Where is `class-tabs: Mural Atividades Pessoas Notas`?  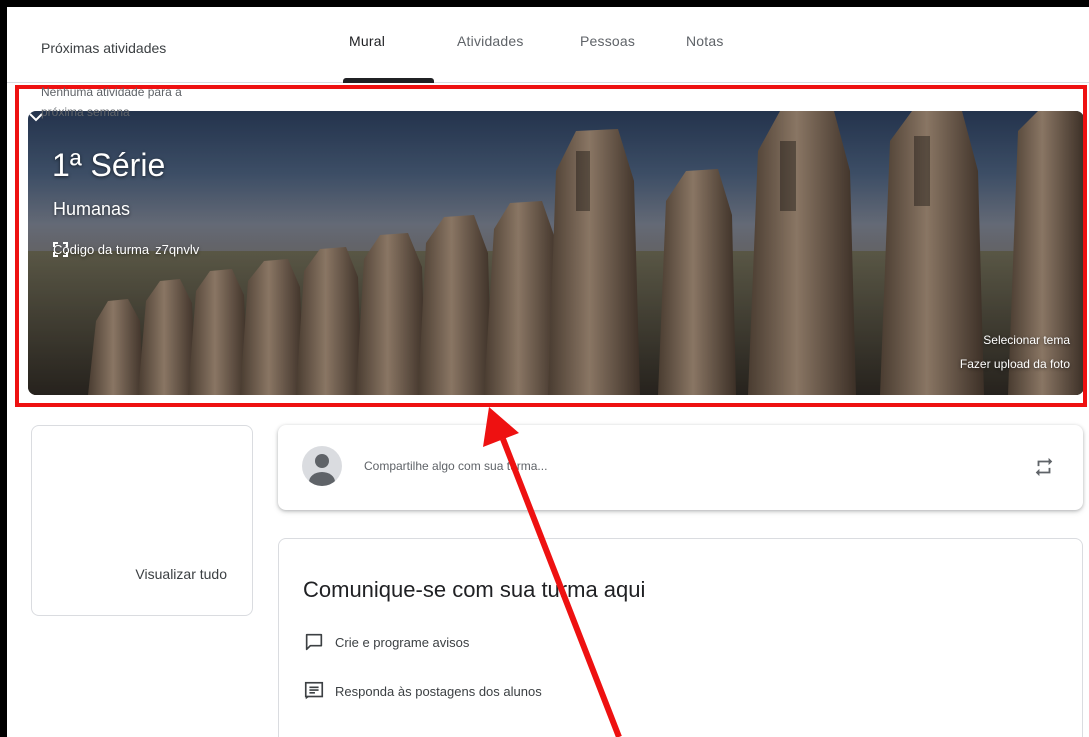
class-tabs: Mural Atividades Pessoas Notas is located at coordinates (548, 45).